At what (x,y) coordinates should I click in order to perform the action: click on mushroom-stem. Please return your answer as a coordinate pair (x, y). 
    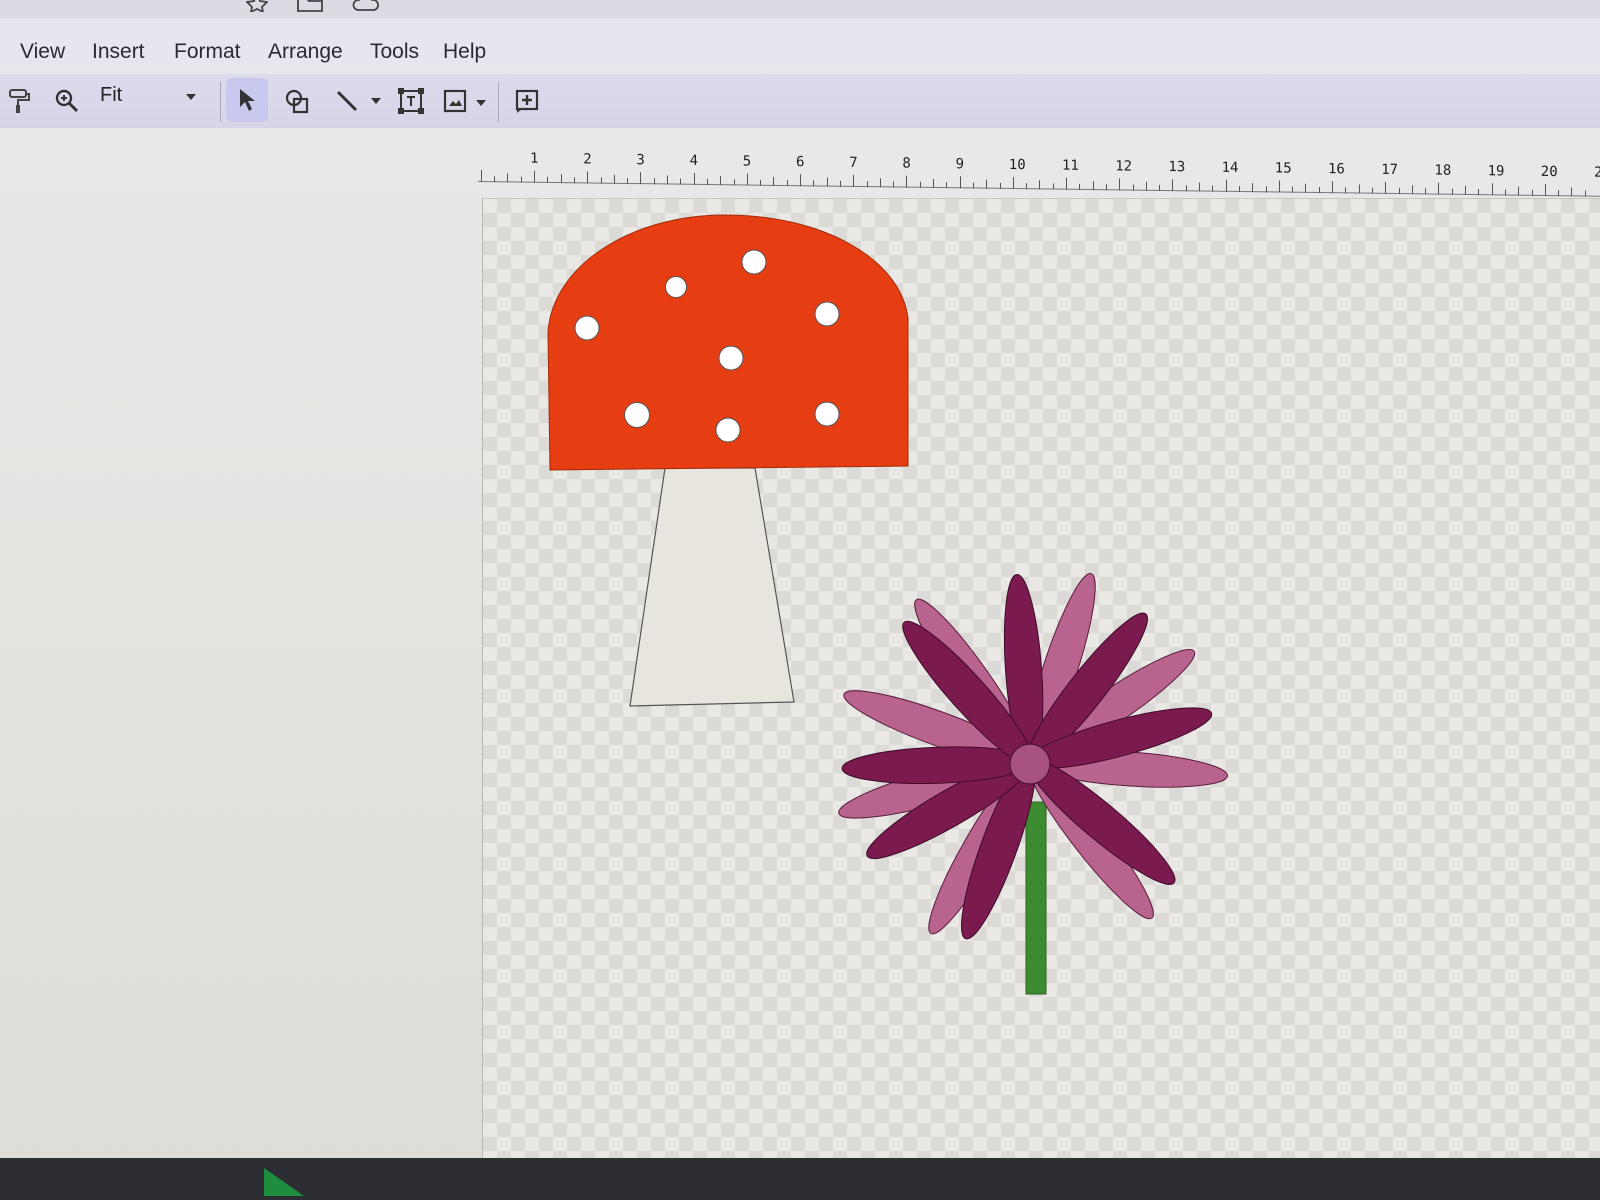
    Looking at the image, I should click on (712, 587).